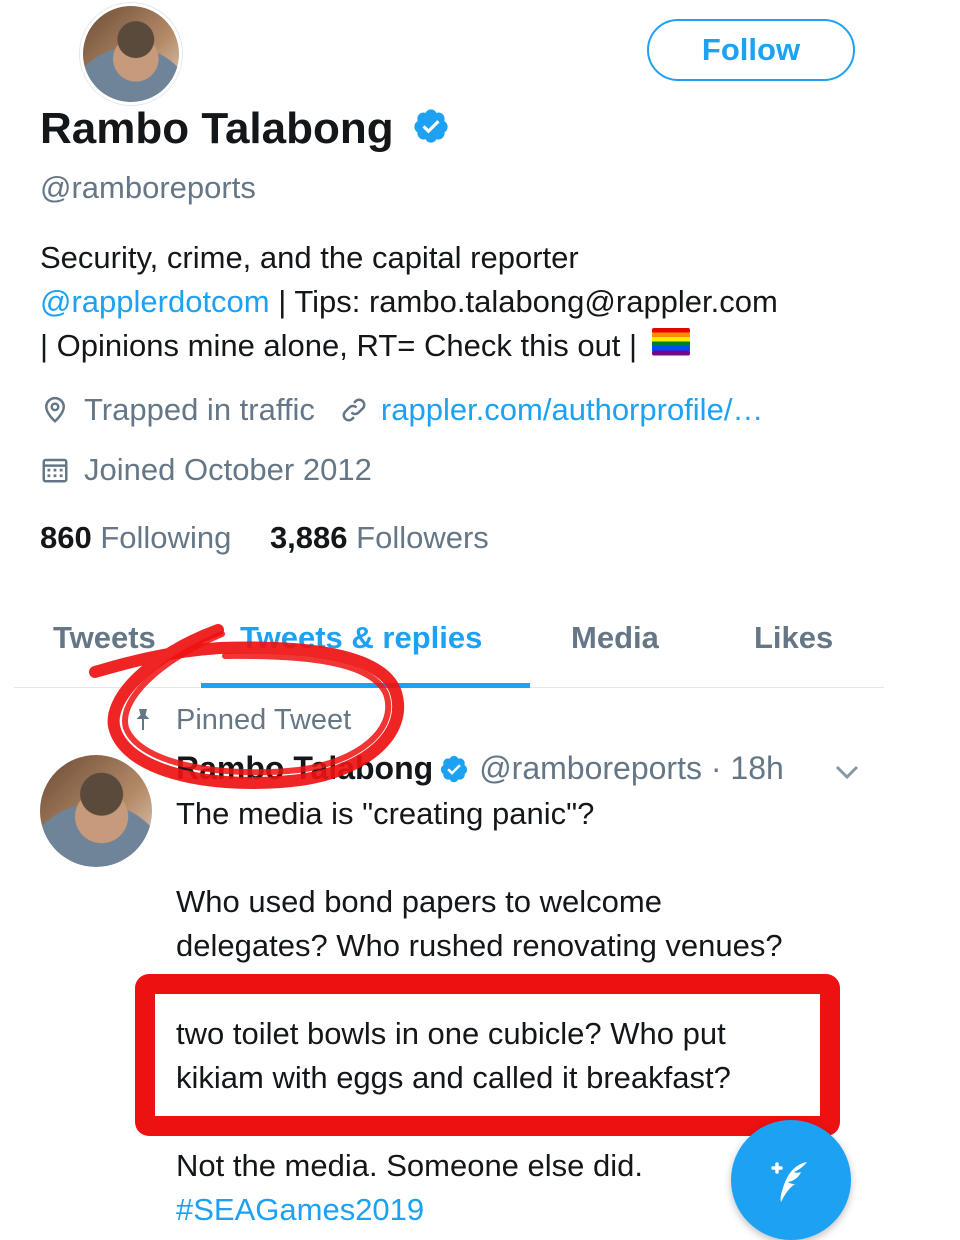 The image size is (960, 1240). I want to click on tweet-handle-time: @ramboreports · 18h, so click(631, 768).